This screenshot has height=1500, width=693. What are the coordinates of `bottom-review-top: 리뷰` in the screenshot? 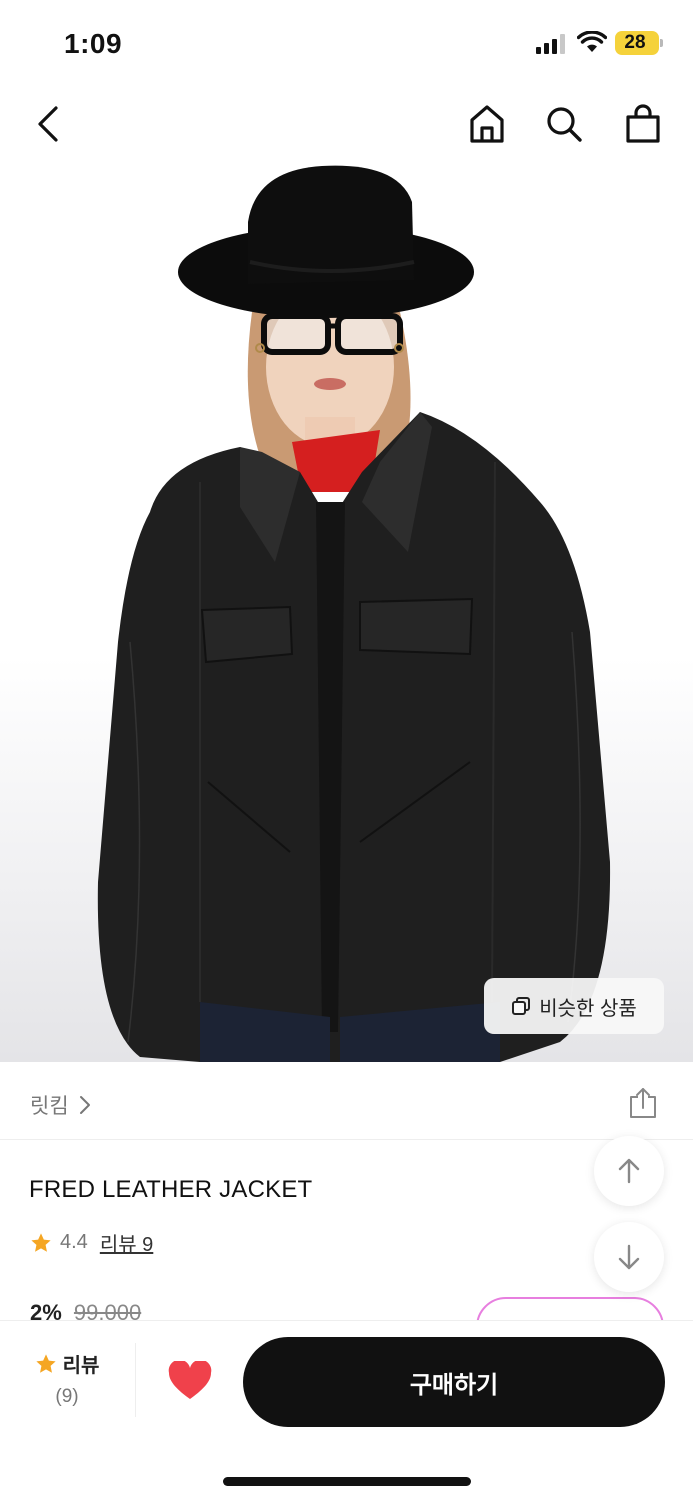 It's located at (67, 1363).